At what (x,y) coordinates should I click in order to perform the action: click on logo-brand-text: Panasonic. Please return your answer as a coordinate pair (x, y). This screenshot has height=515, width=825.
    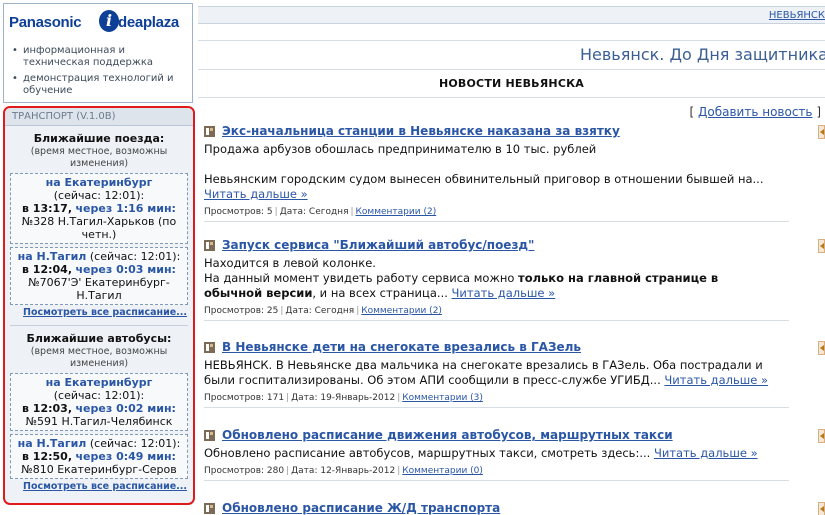
    Looking at the image, I should click on (45, 22).